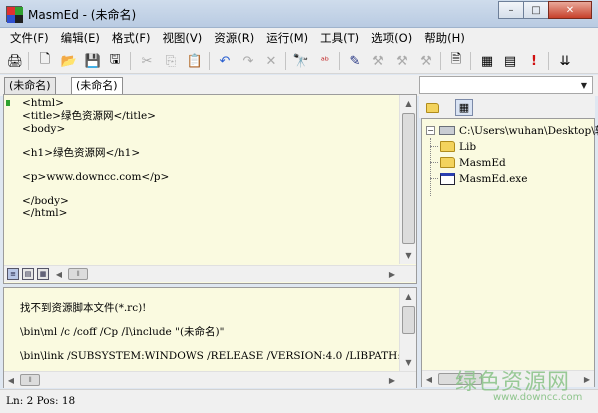 This screenshot has width=598, height=413. What do you see at coordinates (511, 10) in the screenshot?
I see `minimize-button: –` at bounding box center [511, 10].